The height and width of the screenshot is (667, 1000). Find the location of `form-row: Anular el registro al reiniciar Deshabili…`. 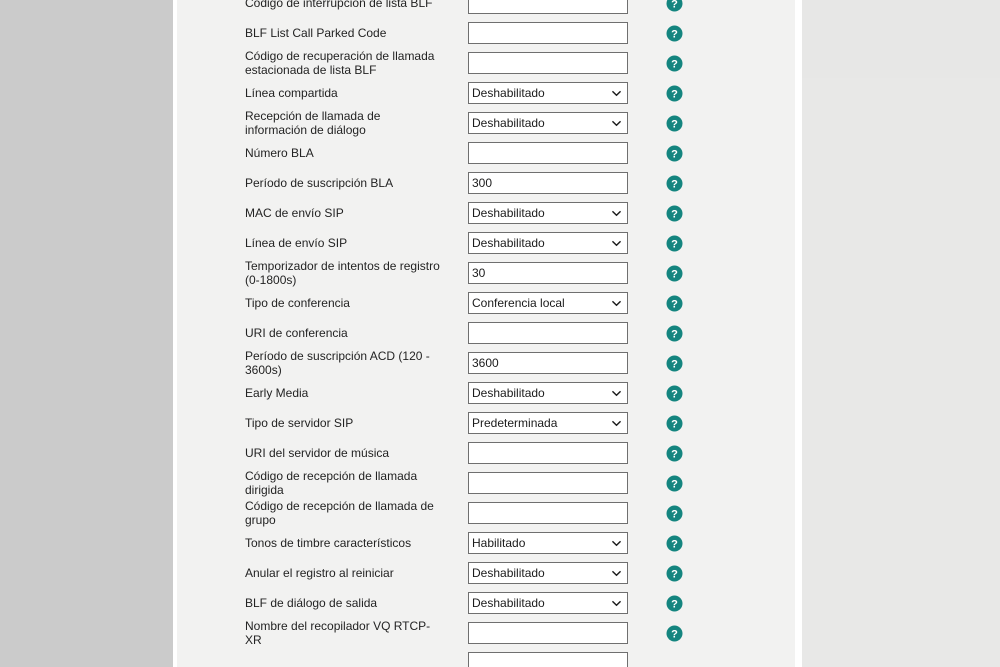

form-row: Anular el registro al reiniciar Deshabili… is located at coordinates (486, 573).